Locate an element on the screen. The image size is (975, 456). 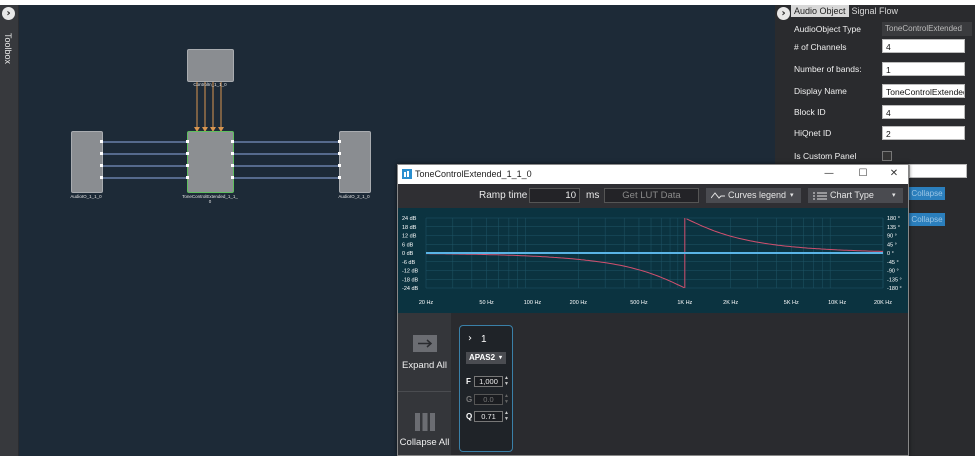
phase-tick-label: -180 ° is located at coordinates (894, 289).